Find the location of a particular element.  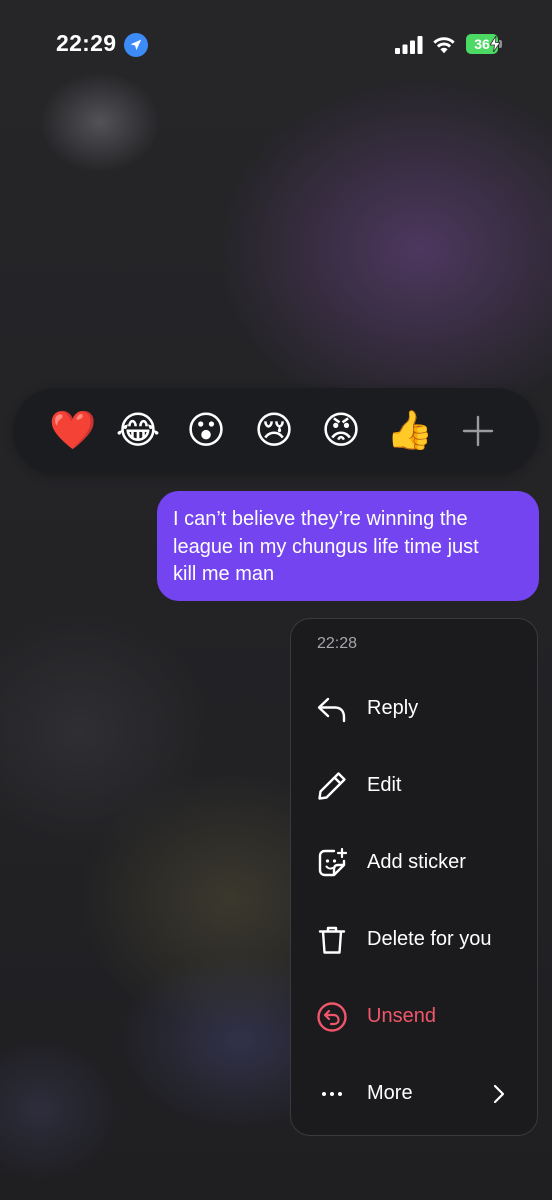

menu-item-add-sticker-label: Add sticker is located at coordinates (416, 862).